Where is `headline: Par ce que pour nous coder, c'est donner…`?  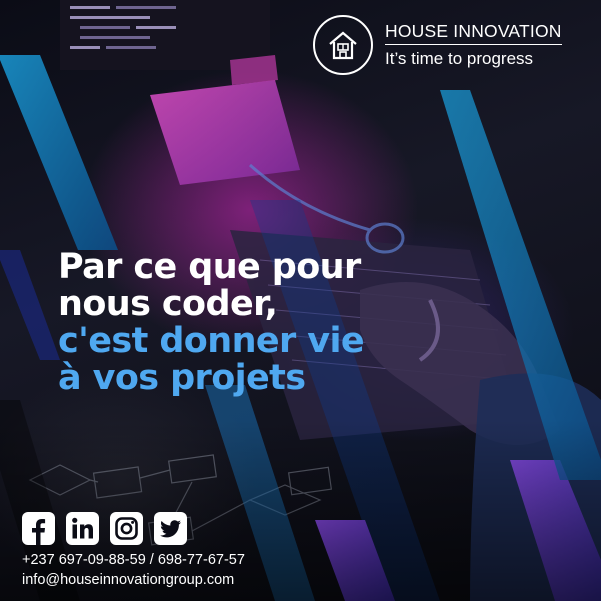 headline: Par ce que pour nous coder, c'est donner… is located at coordinates (211, 322).